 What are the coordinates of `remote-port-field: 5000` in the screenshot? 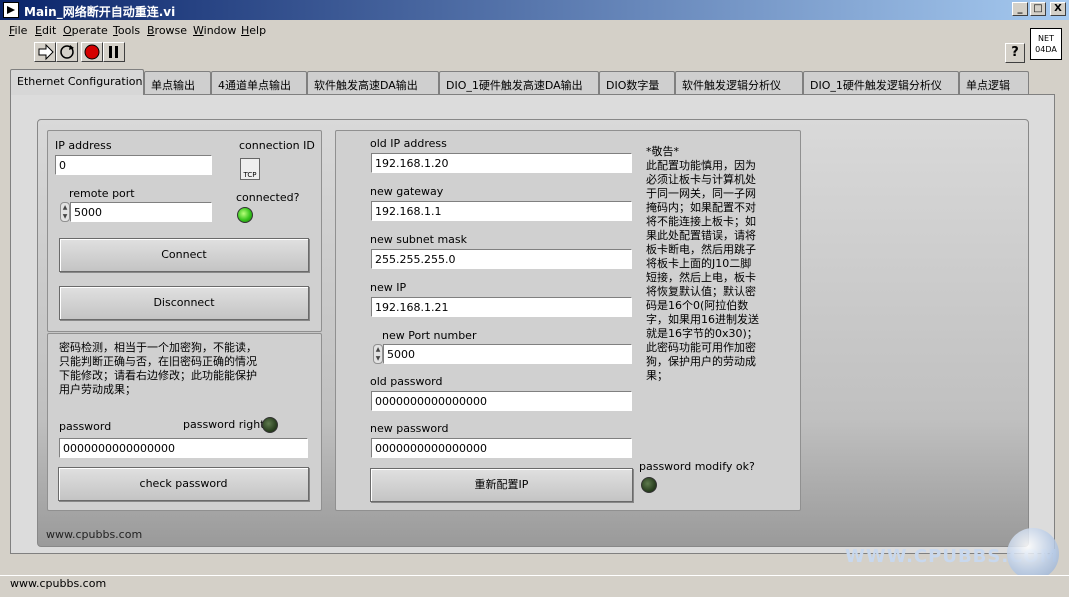 It's located at (141, 212).